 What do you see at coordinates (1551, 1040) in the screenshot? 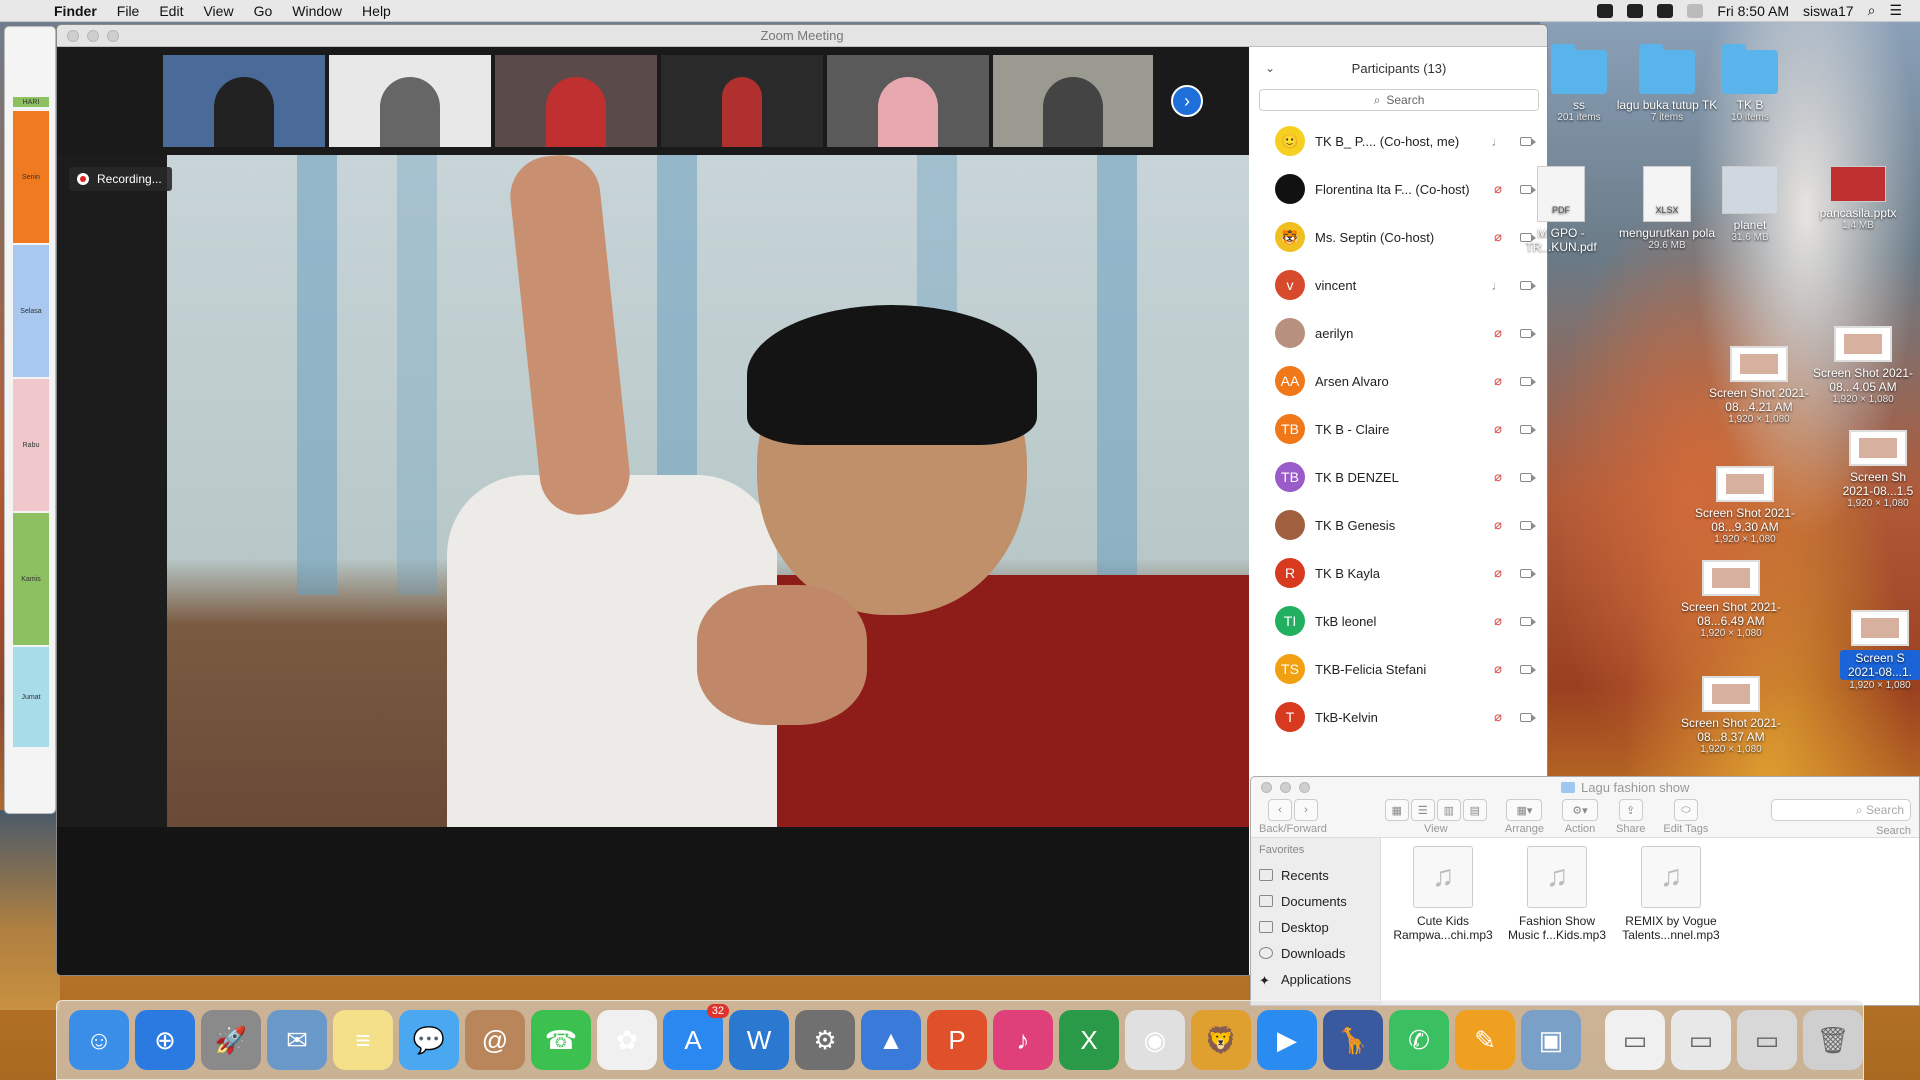
I see `dock-preview-icon: ▣` at bounding box center [1551, 1040].